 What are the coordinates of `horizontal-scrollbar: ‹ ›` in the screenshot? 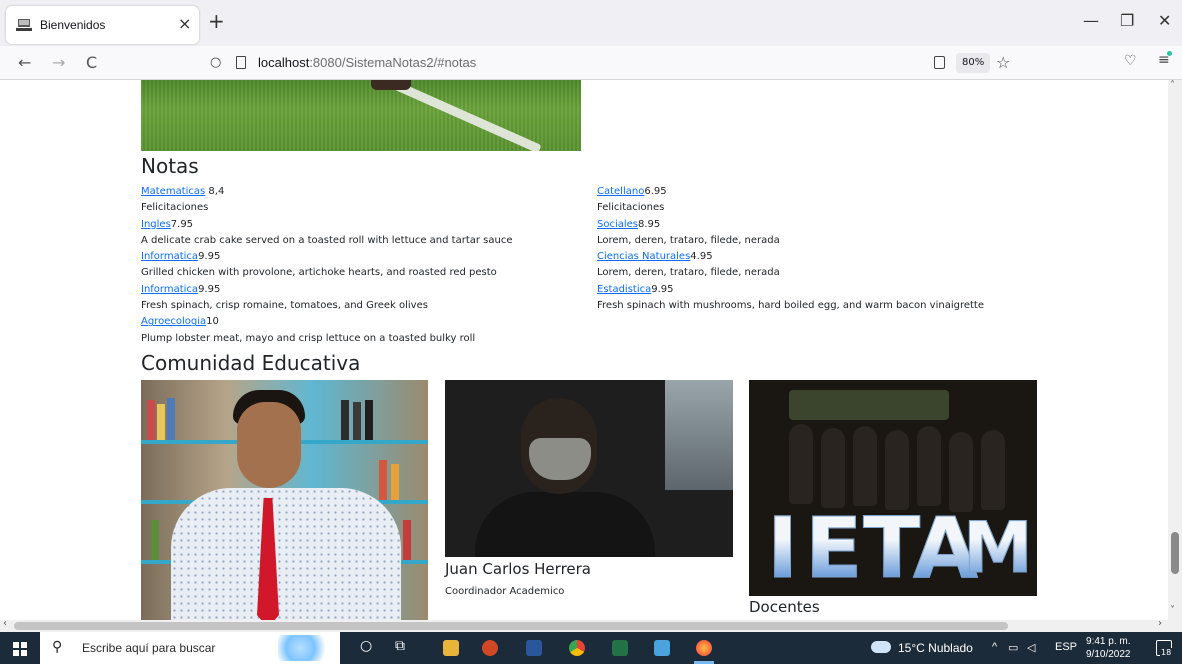 It's located at (591, 625).